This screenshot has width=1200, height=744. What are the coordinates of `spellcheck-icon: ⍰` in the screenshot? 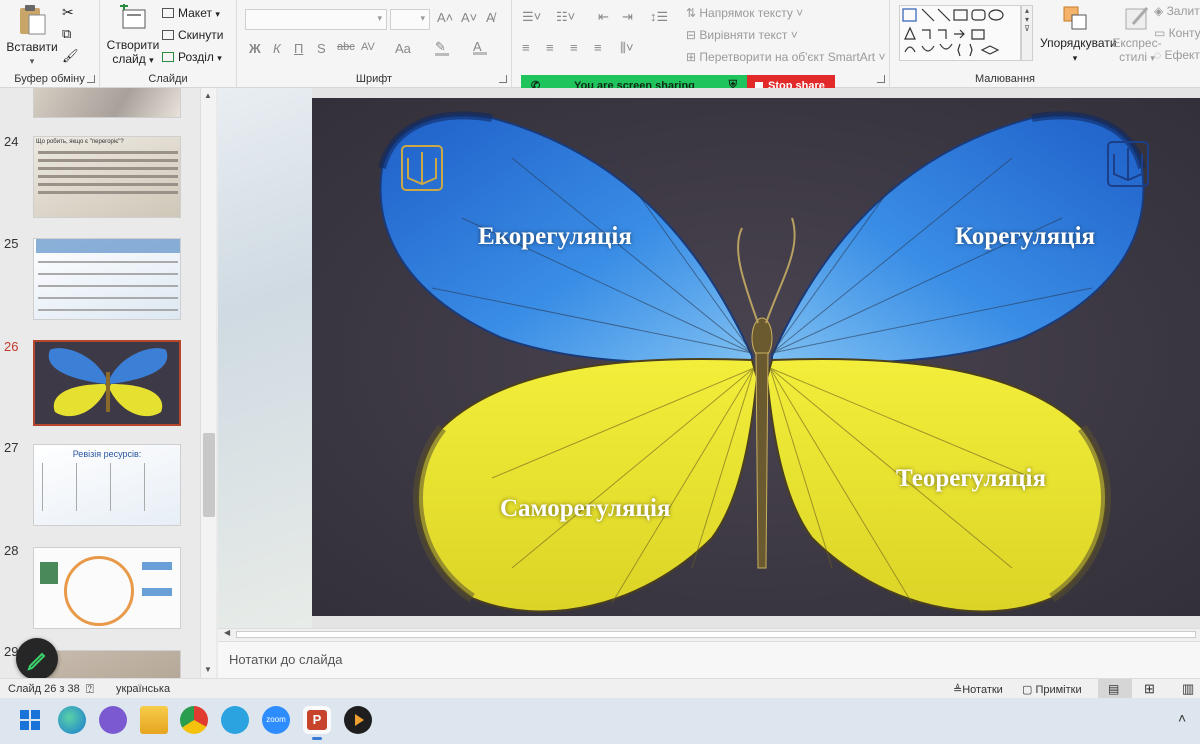 It's located at (90, 689).